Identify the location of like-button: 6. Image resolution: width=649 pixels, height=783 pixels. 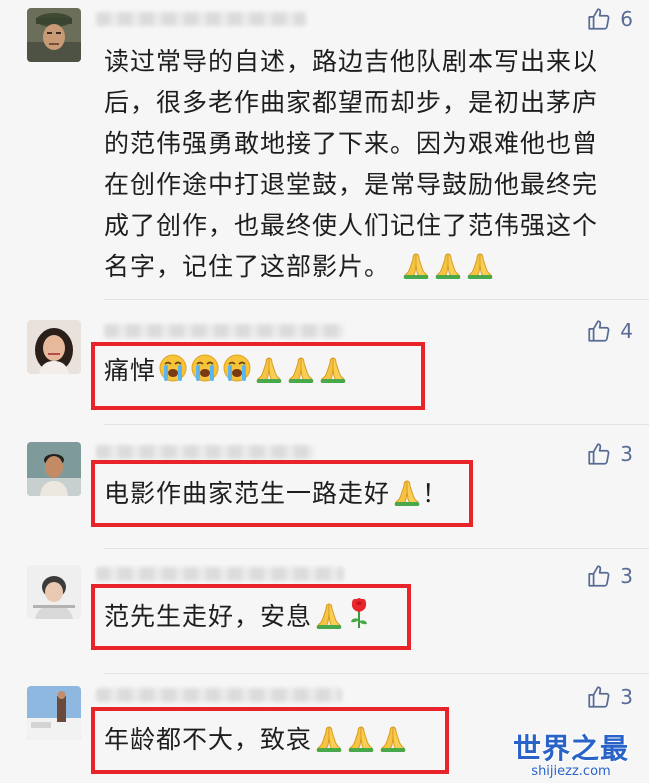
(609, 19).